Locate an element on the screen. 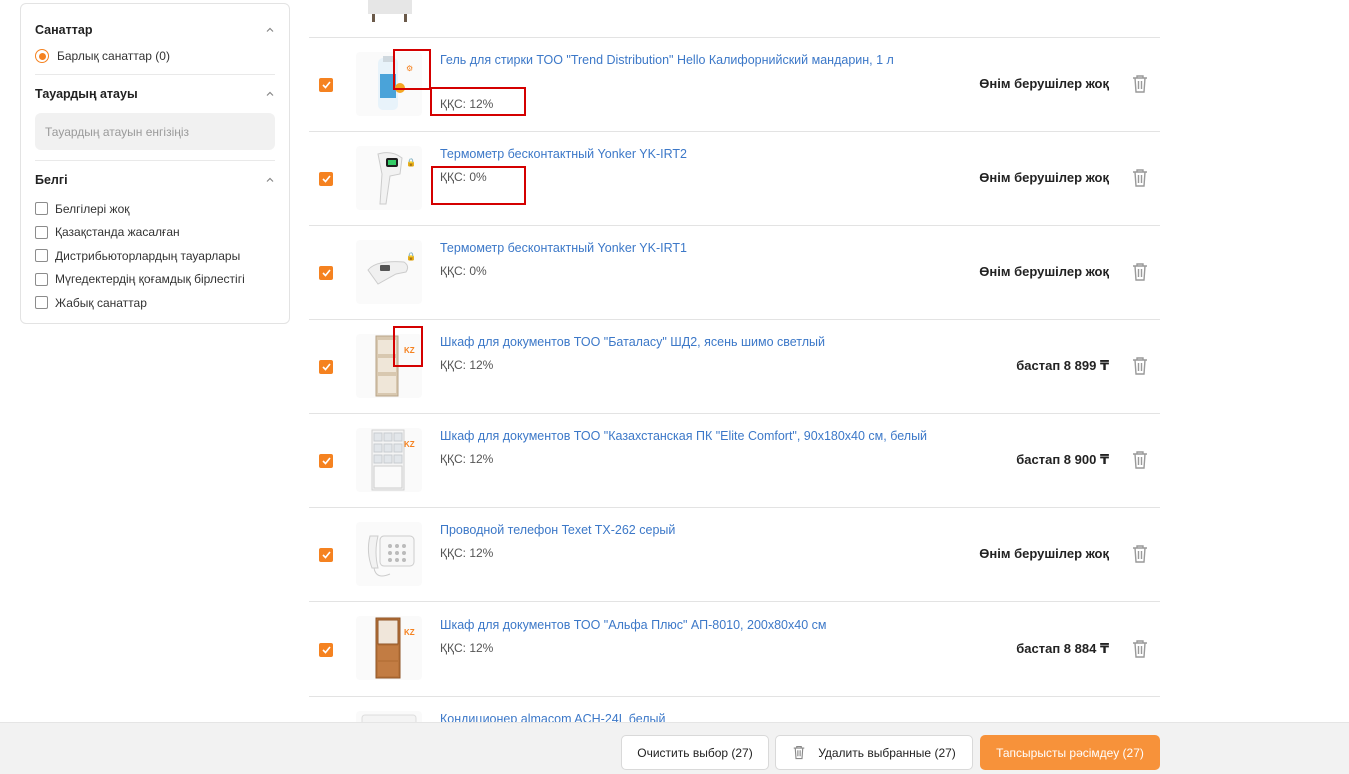 The width and height of the screenshot is (1349, 774). mark-option-label: Мүгедектердің қоғамдық бірлестігі is located at coordinates (150, 279).